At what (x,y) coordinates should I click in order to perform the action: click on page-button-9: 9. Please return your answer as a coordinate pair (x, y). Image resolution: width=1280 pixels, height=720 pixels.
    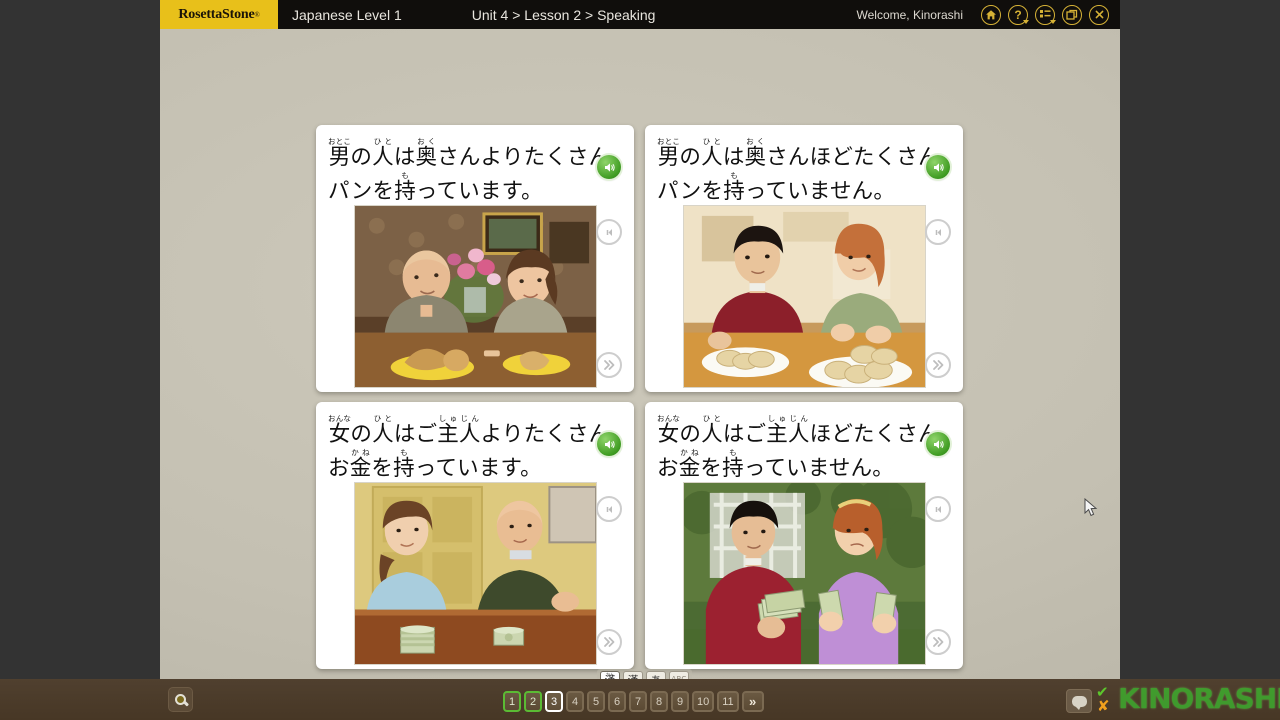
    Looking at the image, I should click on (680, 701).